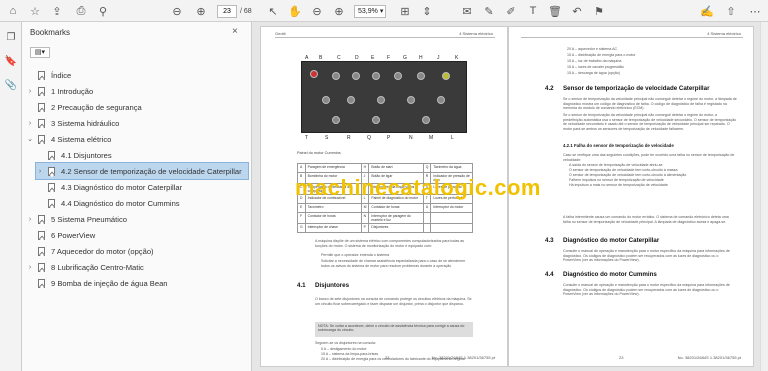  Describe the element at coordinates (11, 85) in the screenshot. I see `attachments-icon: 📎` at that location.